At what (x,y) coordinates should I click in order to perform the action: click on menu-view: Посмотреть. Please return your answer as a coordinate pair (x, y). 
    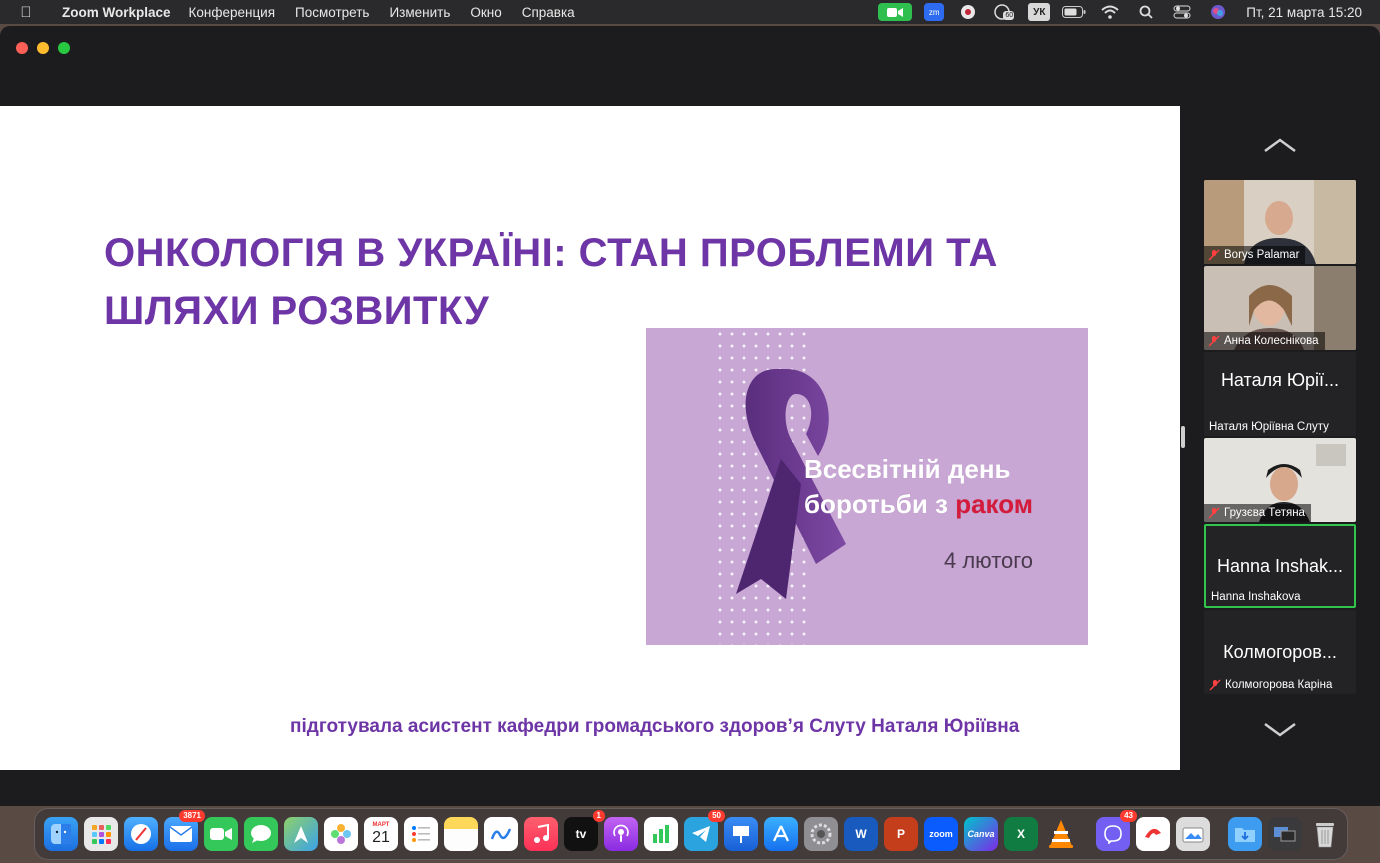
    Looking at the image, I should click on (332, 12).